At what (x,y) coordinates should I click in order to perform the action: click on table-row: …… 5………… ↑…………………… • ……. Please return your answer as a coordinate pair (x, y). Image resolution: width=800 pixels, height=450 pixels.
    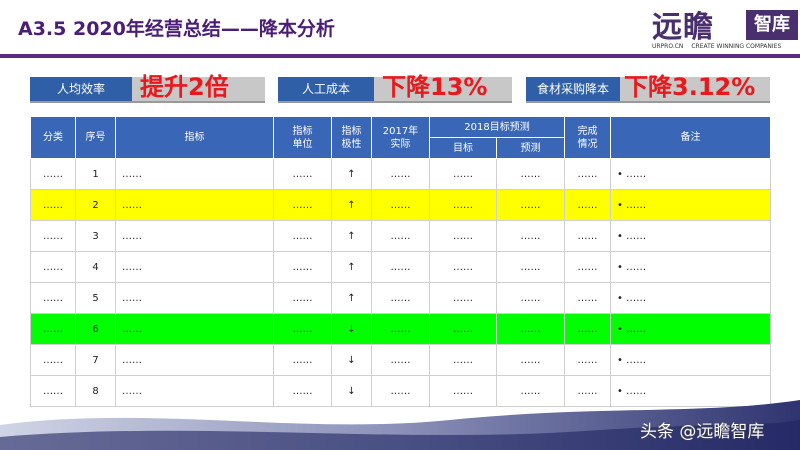
    Looking at the image, I should click on (401, 298).